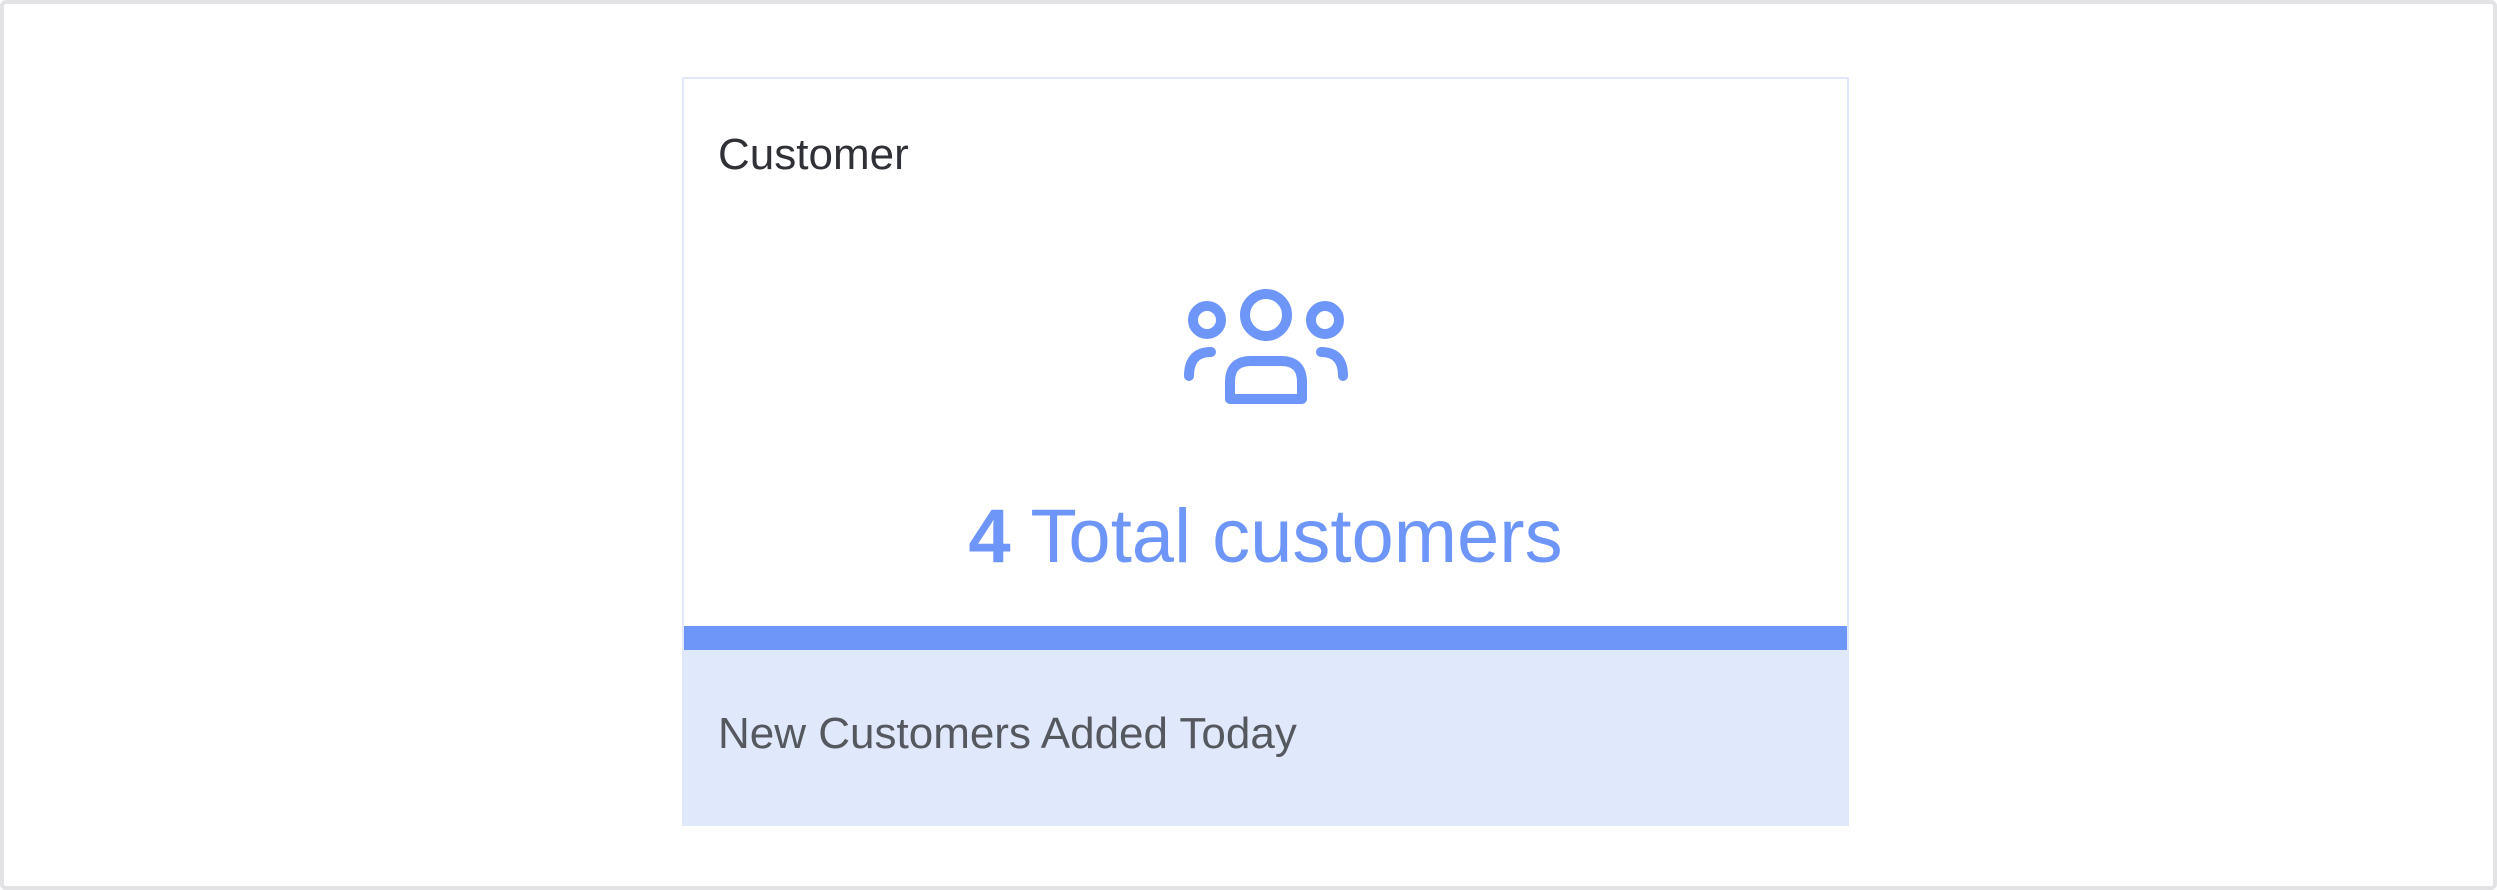  What do you see at coordinates (1265, 638) in the screenshot?
I see `accent-divider` at bounding box center [1265, 638].